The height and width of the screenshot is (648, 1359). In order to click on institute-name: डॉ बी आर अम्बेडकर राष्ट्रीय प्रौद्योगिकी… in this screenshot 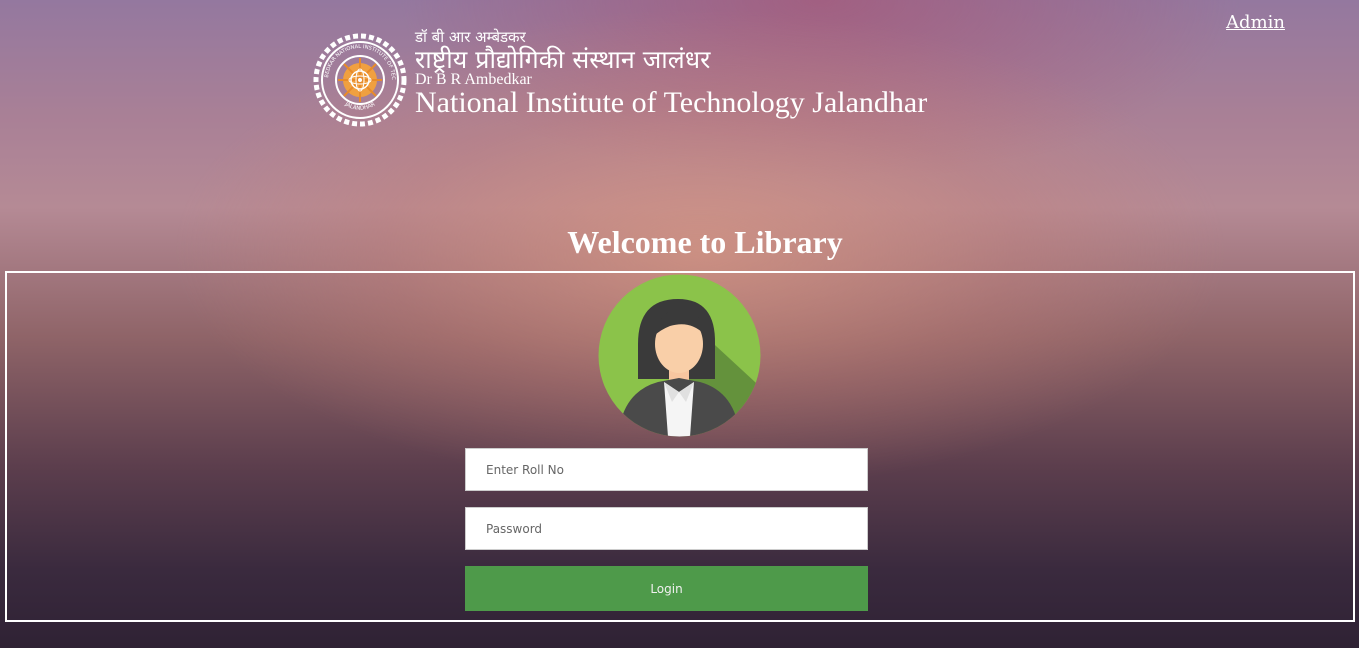, I will do `click(671, 74)`.